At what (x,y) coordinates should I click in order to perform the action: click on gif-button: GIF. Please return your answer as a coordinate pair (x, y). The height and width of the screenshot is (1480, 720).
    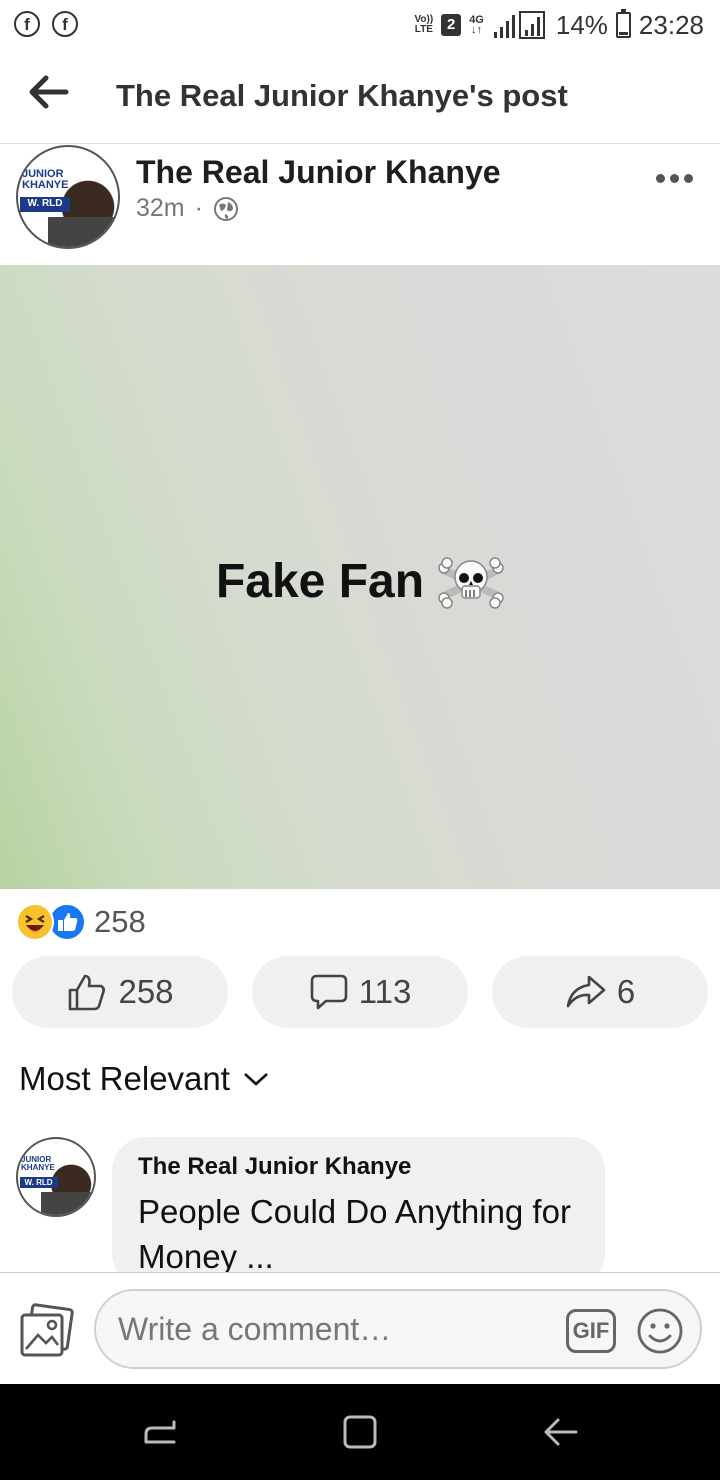
    Looking at the image, I should click on (591, 1331).